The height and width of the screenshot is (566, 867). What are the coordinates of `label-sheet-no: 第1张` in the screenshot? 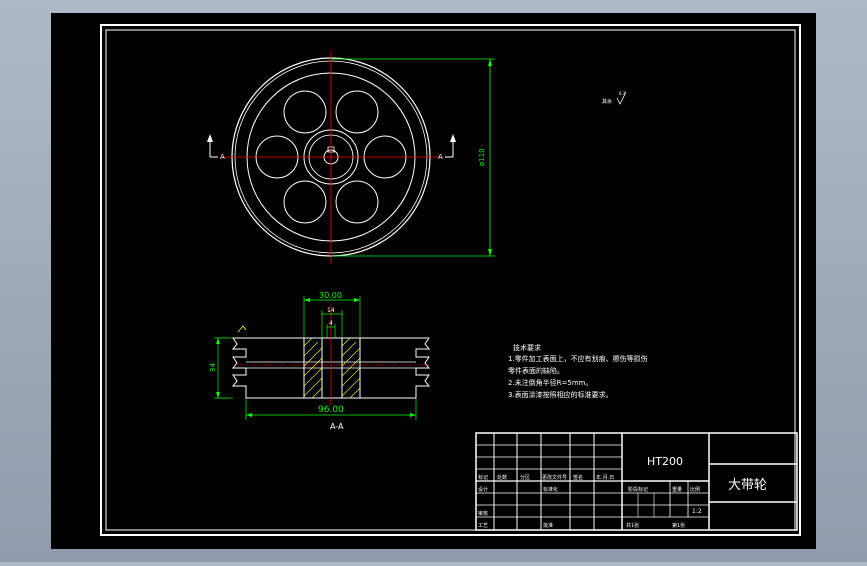 It's located at (678, 525).